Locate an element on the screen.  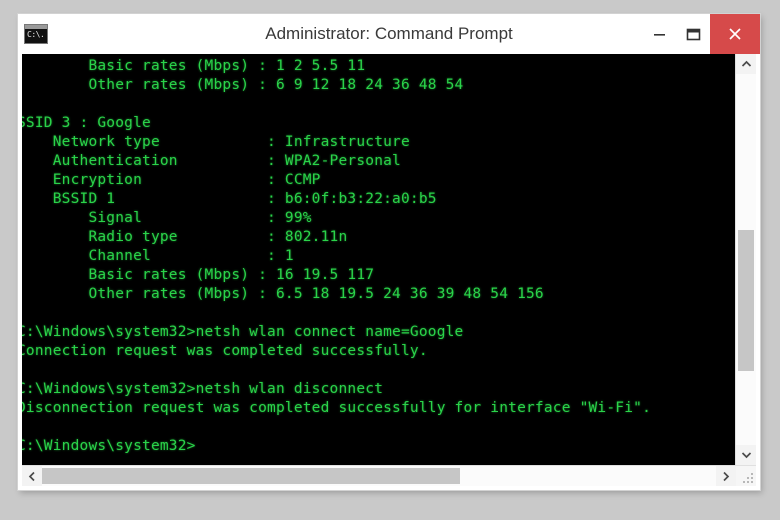
scroll-left-icon is located at coordinates (31, 476).